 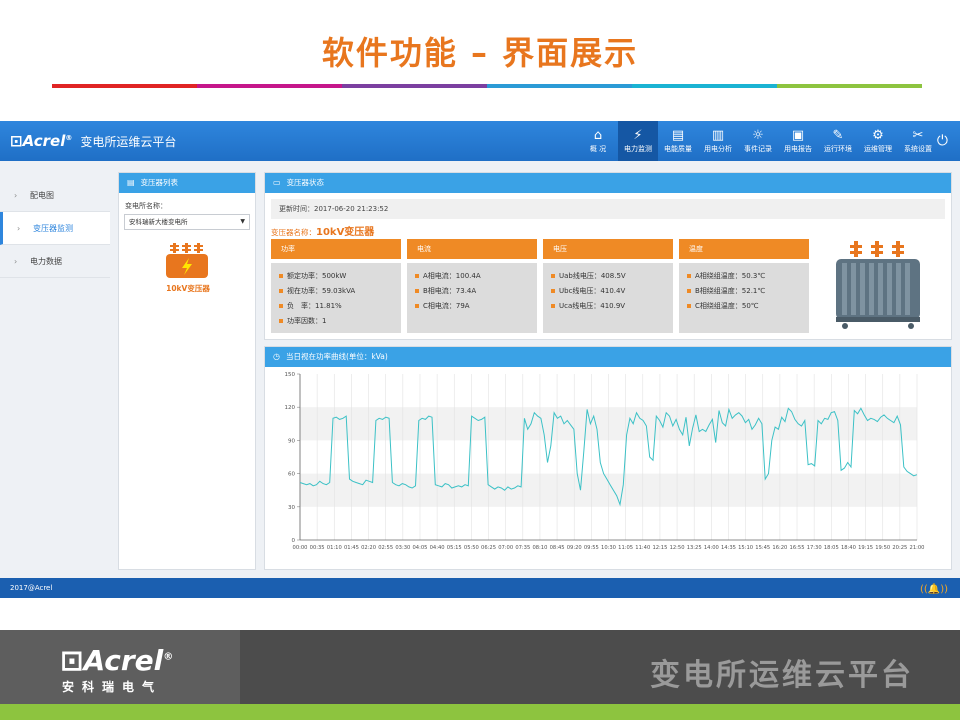 What do you see at coordinates (300, 548) in the screenshot?
I see `x-tick-label: 00:00` at bounding box center [300, 548].